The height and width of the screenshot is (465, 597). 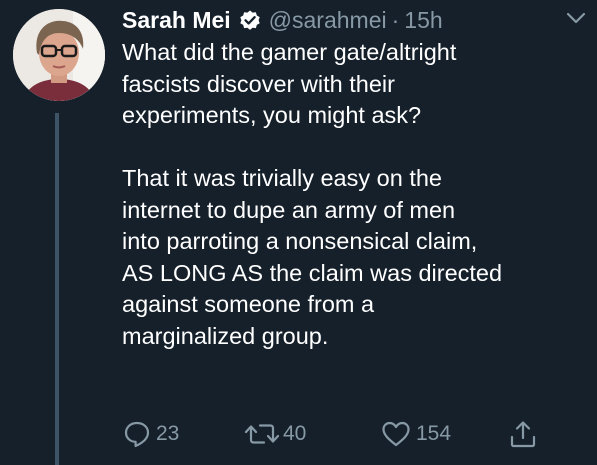 What do you see at coordinates (328, 20) in the screenshot?
I see `author-handle: @sarahmei` at bounding box center [328, 20].